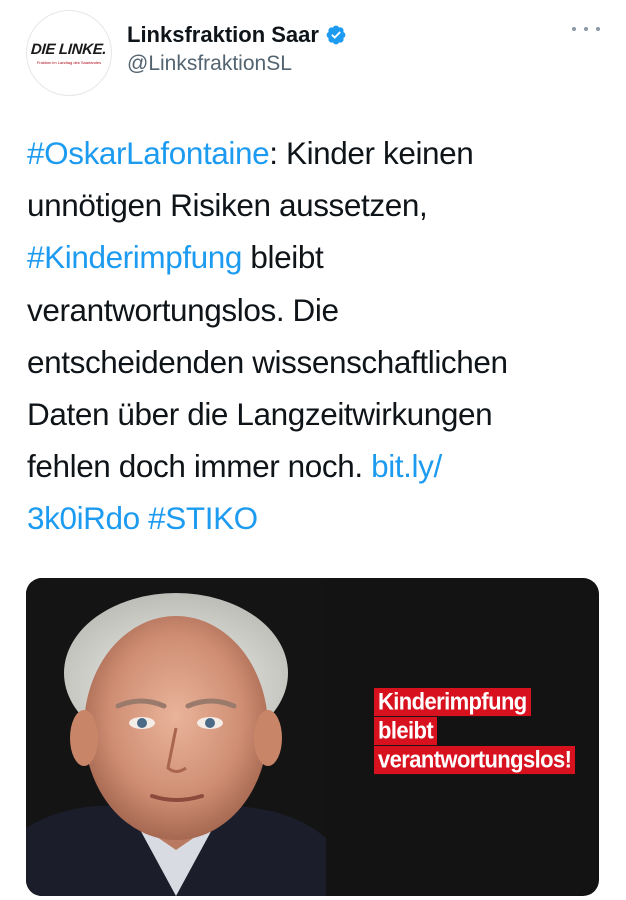 This screenshot has height=900, width=626. Describe the element at coordinates (223, 35) in the screenshot. I see `author-display-name: Linksfraktion Saar` at that location.